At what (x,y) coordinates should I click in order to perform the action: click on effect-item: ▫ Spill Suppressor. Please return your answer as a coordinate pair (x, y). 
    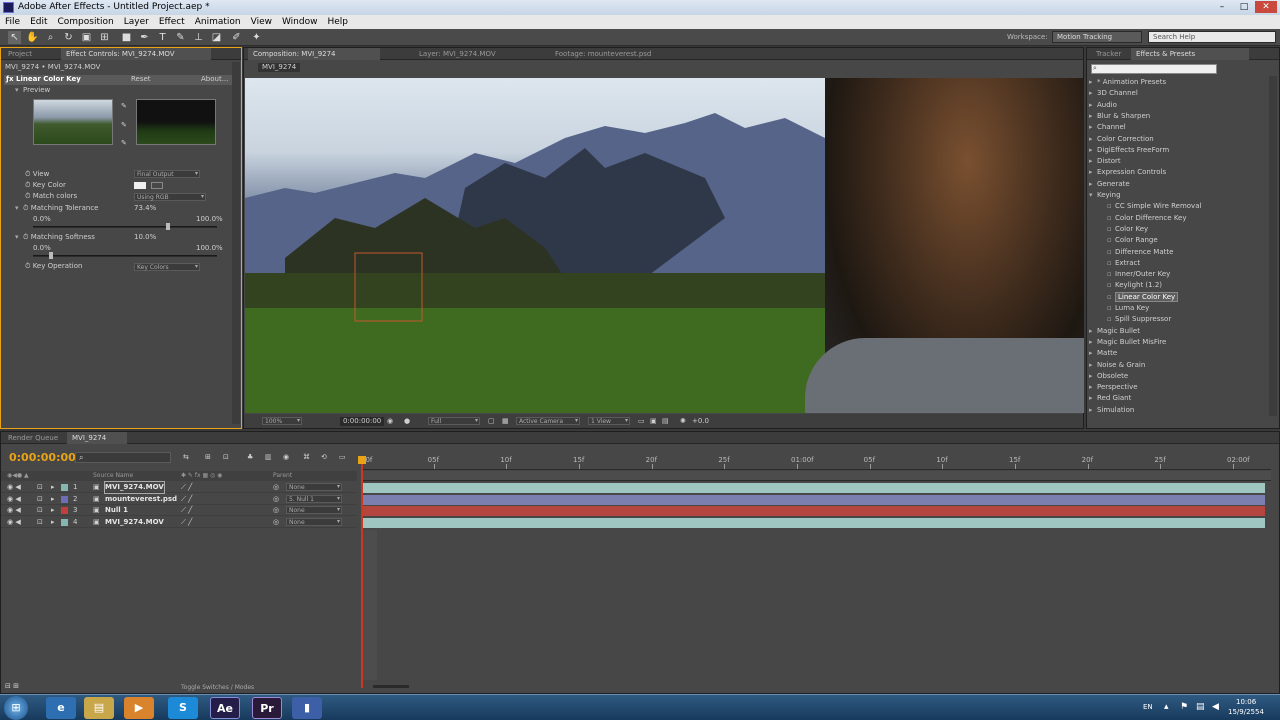
    Looking at the image, I should click on (1139, 319).